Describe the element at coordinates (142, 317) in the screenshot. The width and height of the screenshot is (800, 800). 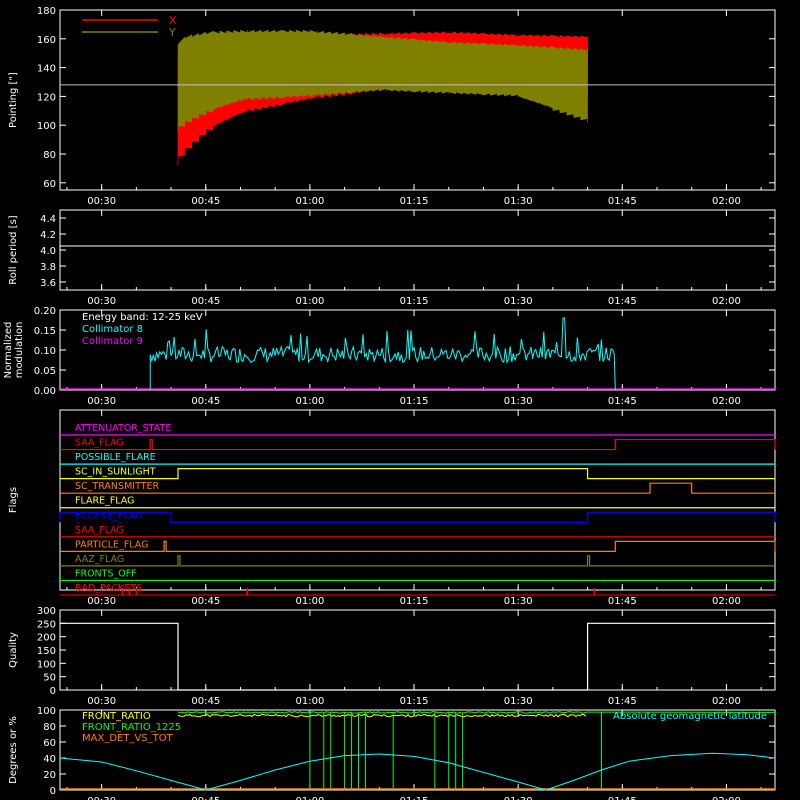
I see `legend-label: Energy band: 12-25 keV` at that location.